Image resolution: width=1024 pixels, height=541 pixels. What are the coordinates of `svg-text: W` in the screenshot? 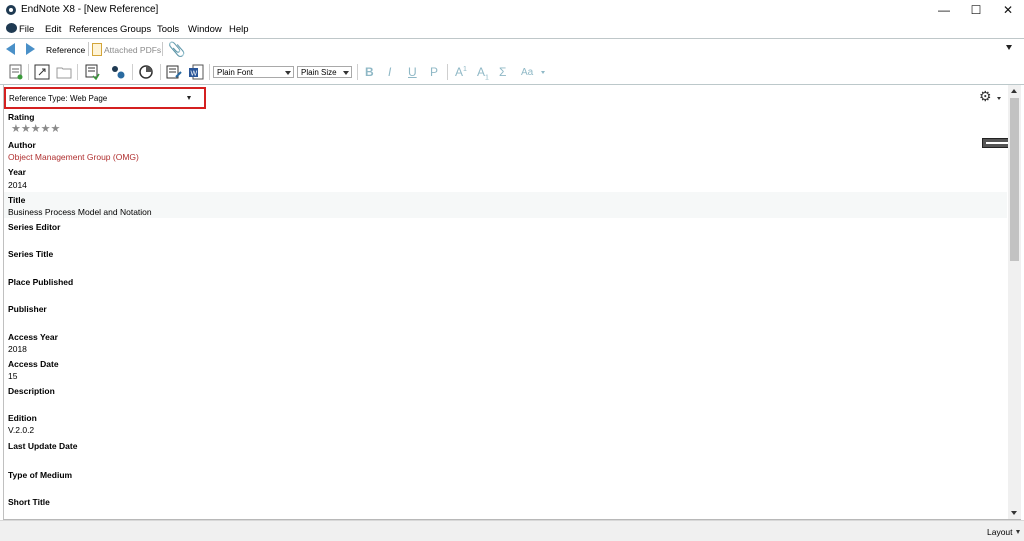 It's located at (194, 74).